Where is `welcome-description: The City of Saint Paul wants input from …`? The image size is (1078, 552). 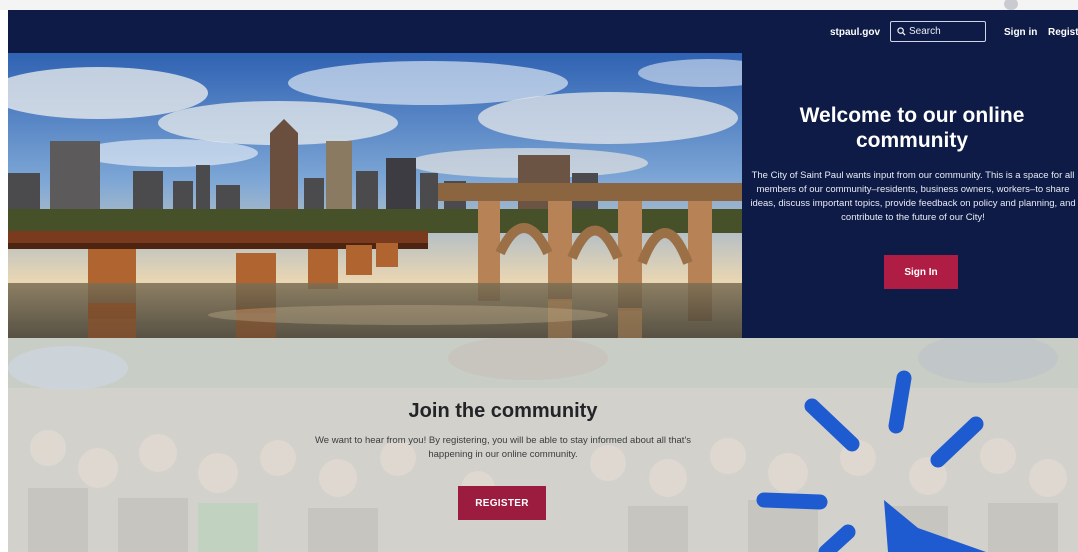 welcome-description: The City of Saint Paul wants input from … is located at coordinates (913, 196).